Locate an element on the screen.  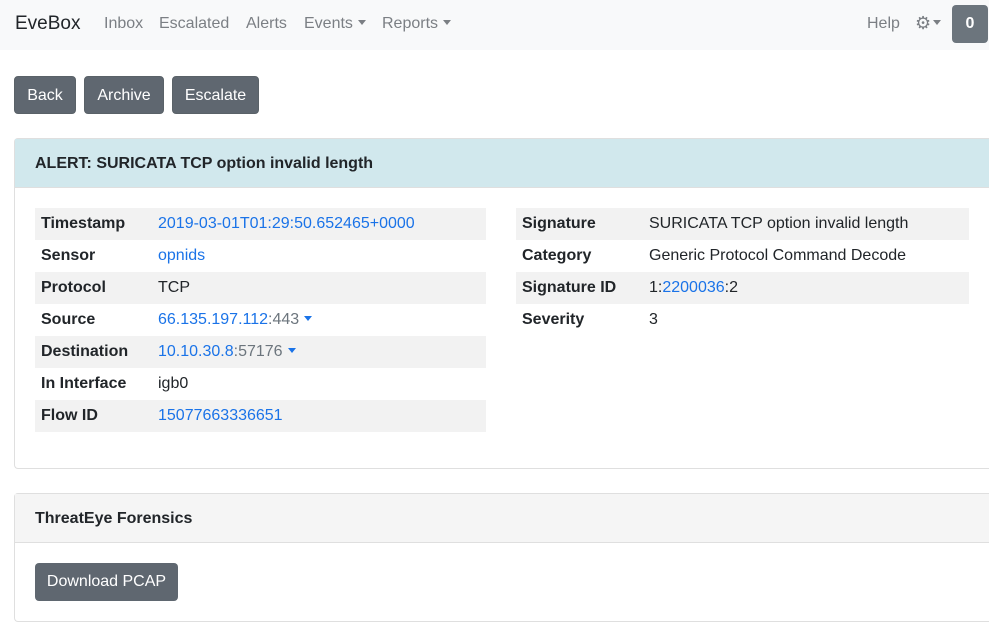
nav-escalated: Escalated is located at coordinates (194, 24).